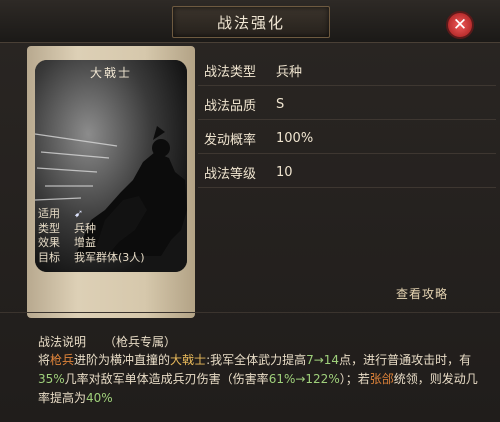 The image size is (500, 422). I want to click on description-segment: 61%→122%, so click(304, 379).